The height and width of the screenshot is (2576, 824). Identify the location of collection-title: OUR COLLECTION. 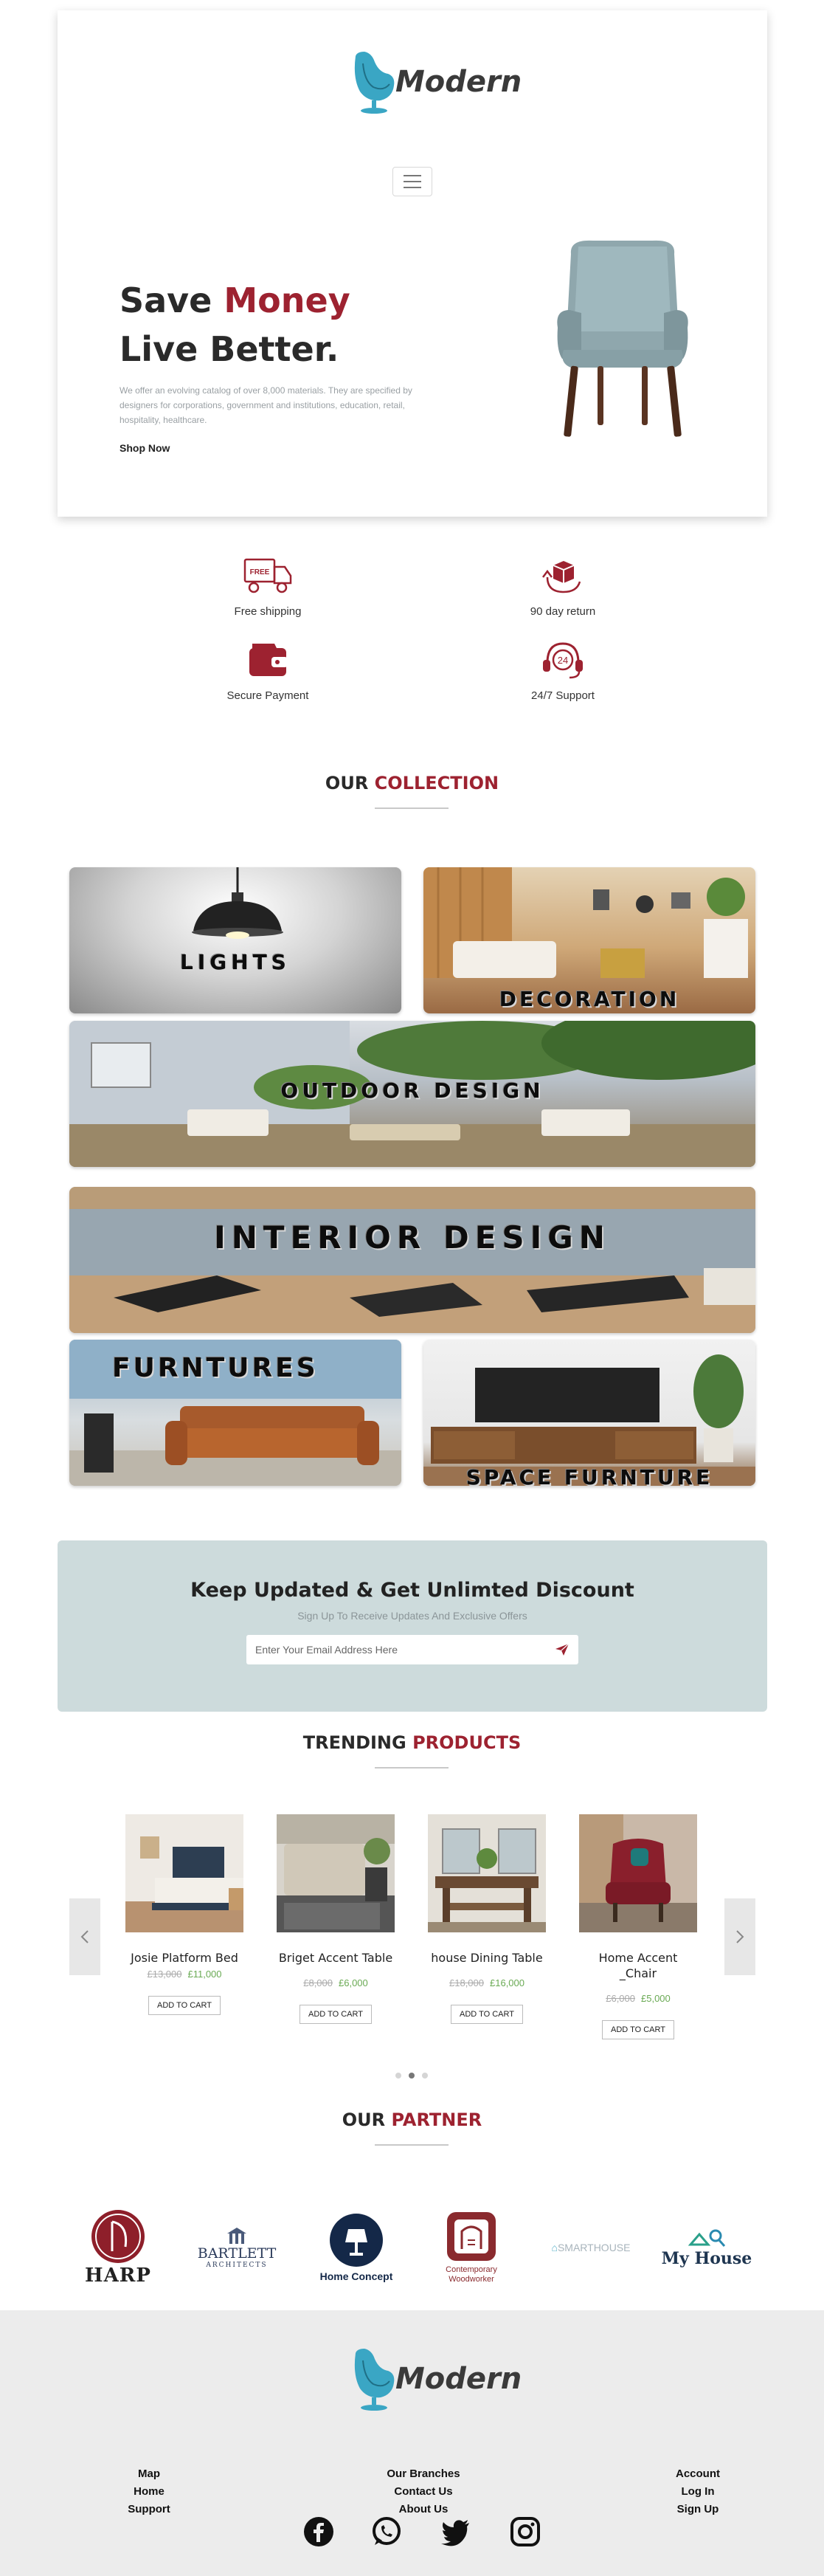
(412, 783).